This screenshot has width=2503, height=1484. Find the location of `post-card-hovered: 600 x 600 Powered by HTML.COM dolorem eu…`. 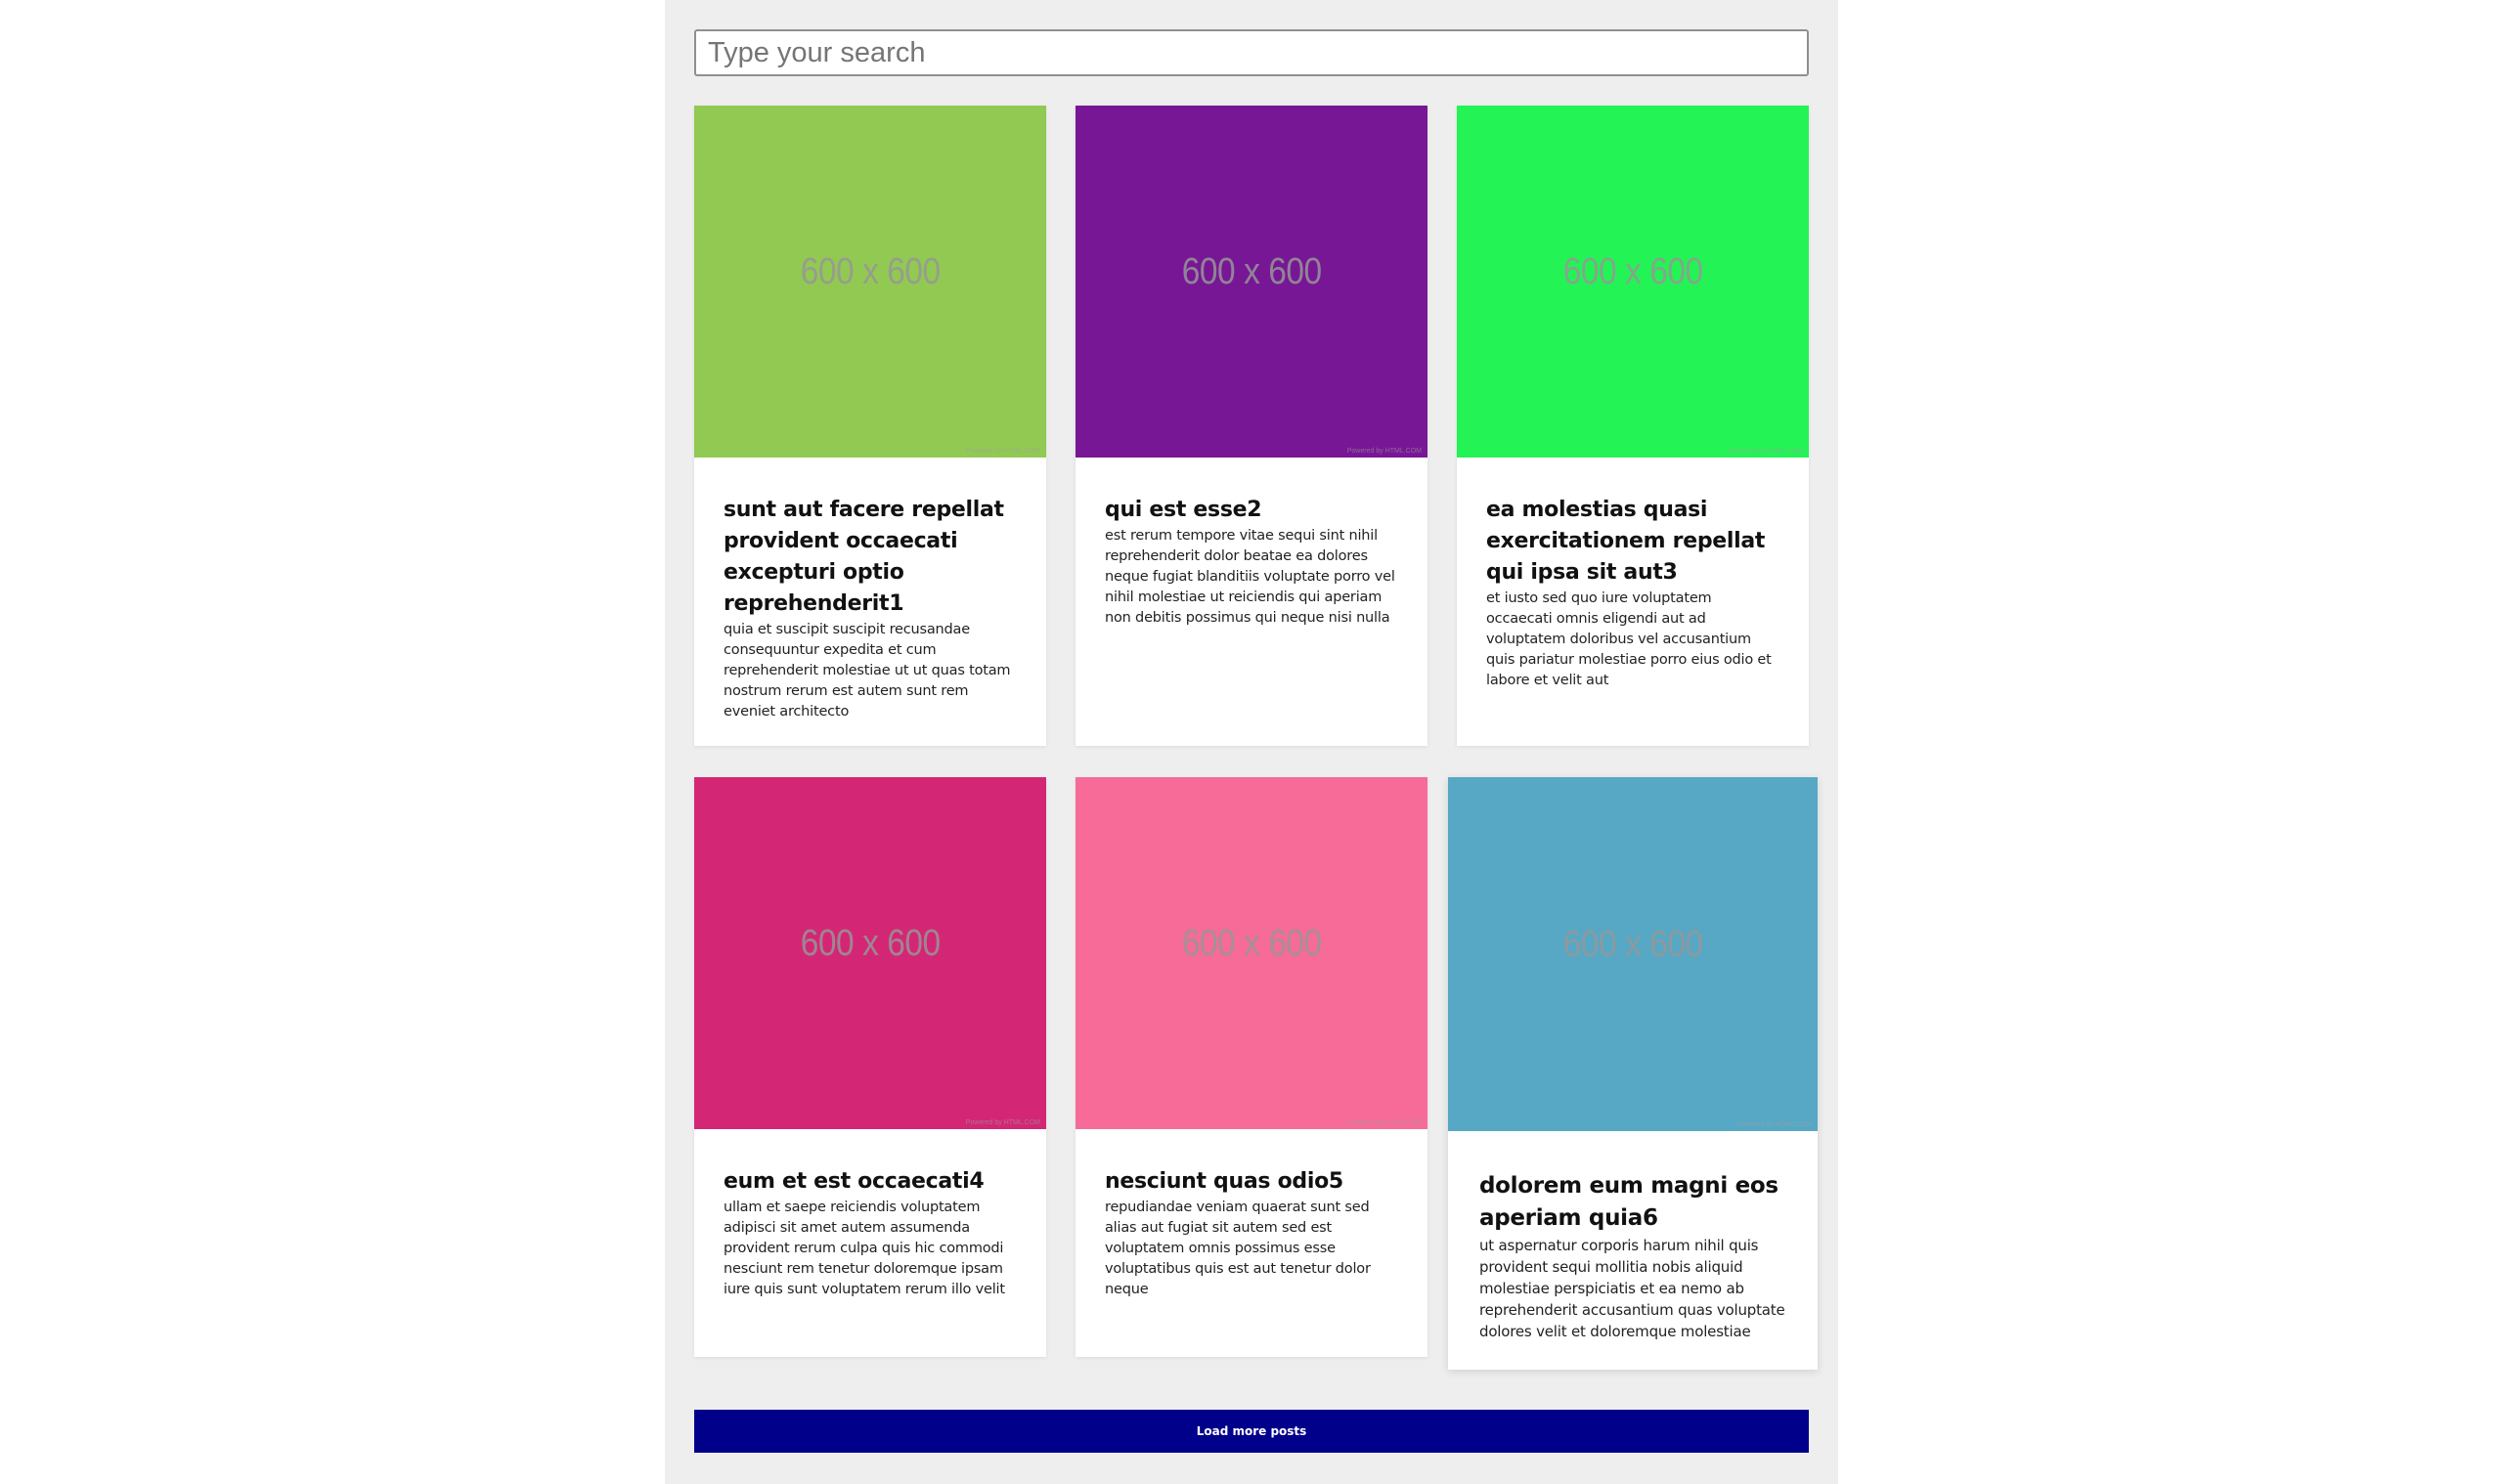

post-card-hovered: 600 x 600 Powered by HTML.COM dolorem eu… is located at coordinates (1633, 1073).